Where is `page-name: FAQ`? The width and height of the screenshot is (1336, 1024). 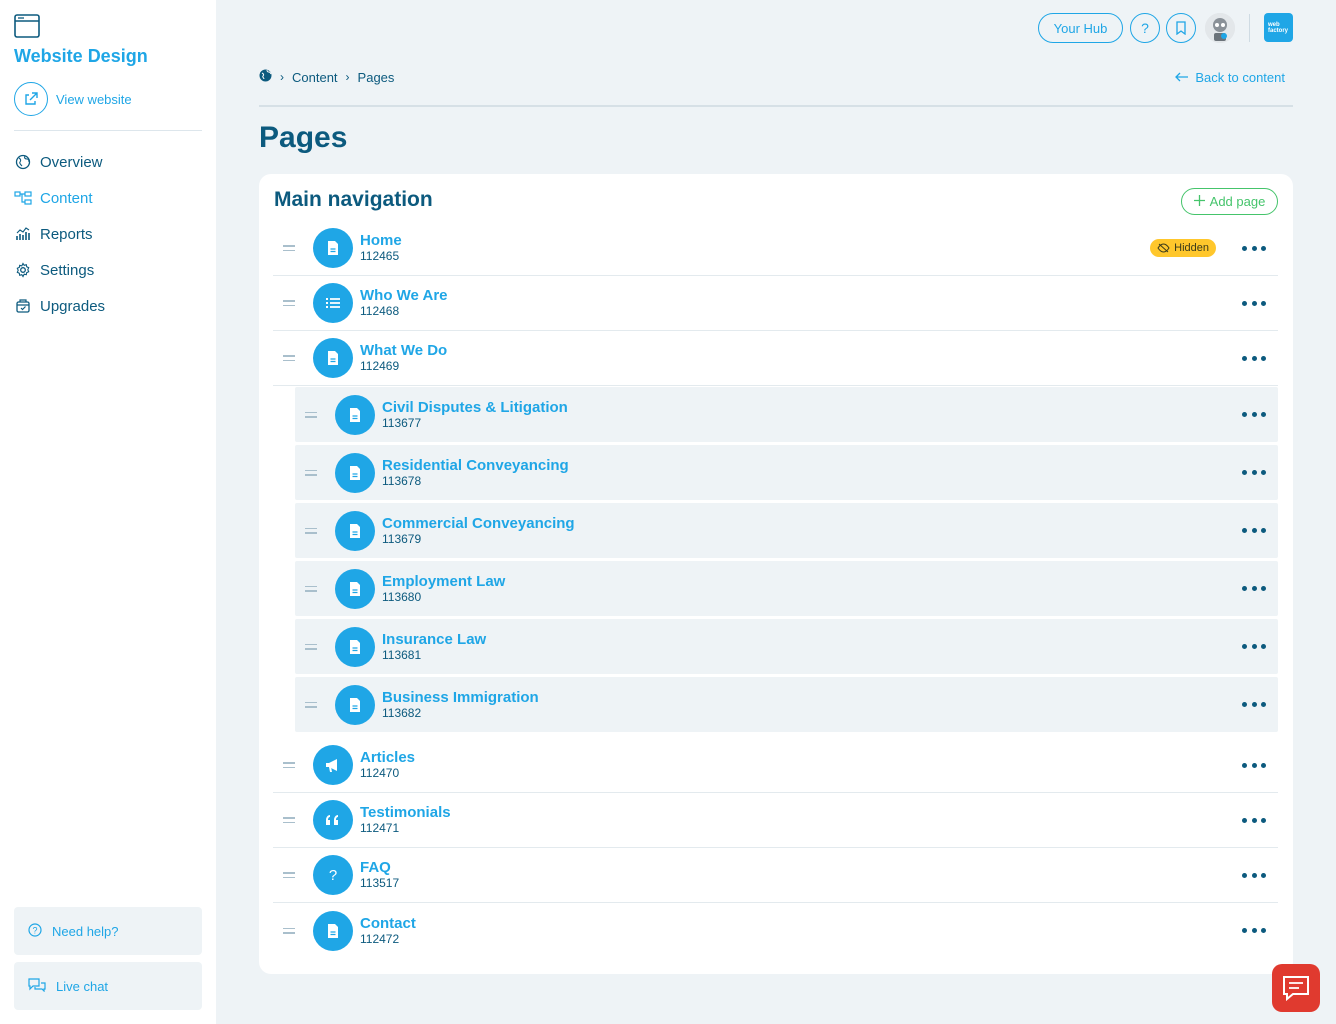
page-name: FAQ is located at coordinates (379, 867).